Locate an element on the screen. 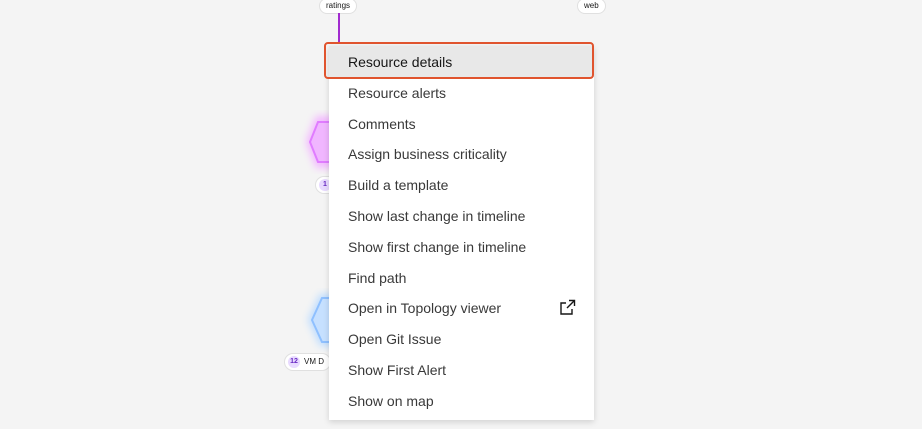 The image size is (922, 429). graph-edge is located at coordinates (339, 28).